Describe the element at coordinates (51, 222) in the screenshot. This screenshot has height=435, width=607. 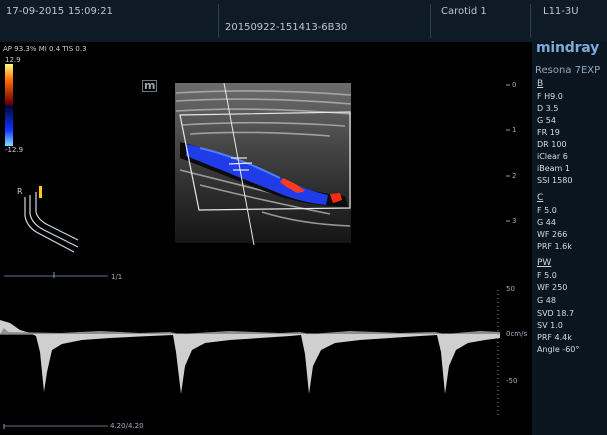
I see `body-mark-icon` at that location.